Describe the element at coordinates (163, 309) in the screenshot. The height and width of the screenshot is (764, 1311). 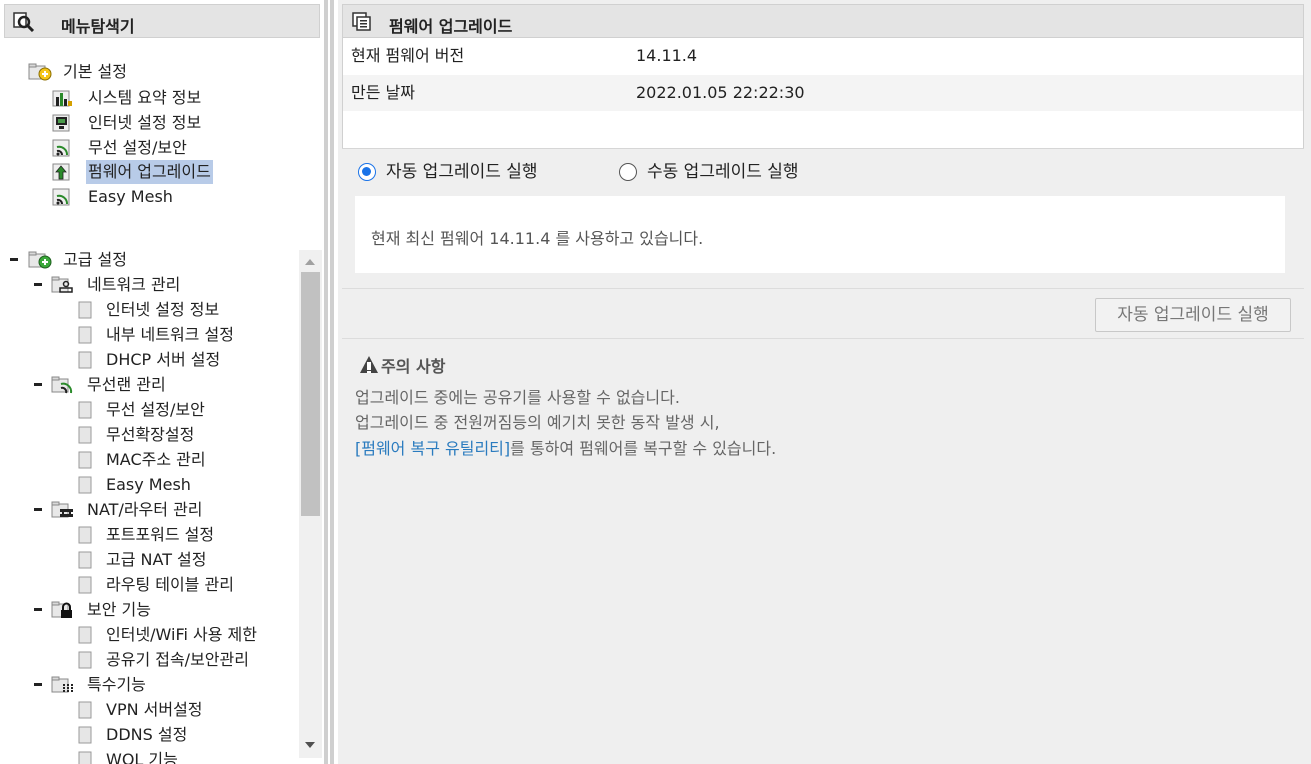
I see `tree-item-label: 인터넷 설정 정보` at that location.